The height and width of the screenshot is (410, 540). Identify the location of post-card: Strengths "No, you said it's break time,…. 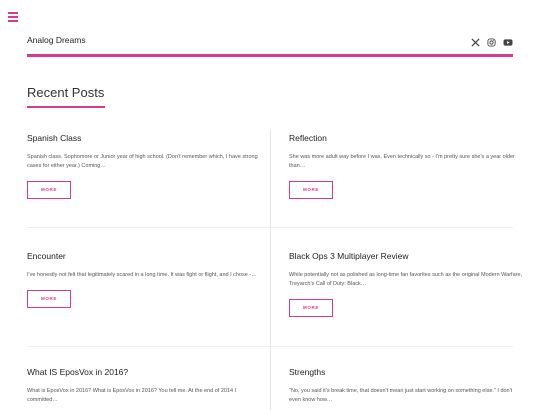
(406, 386).